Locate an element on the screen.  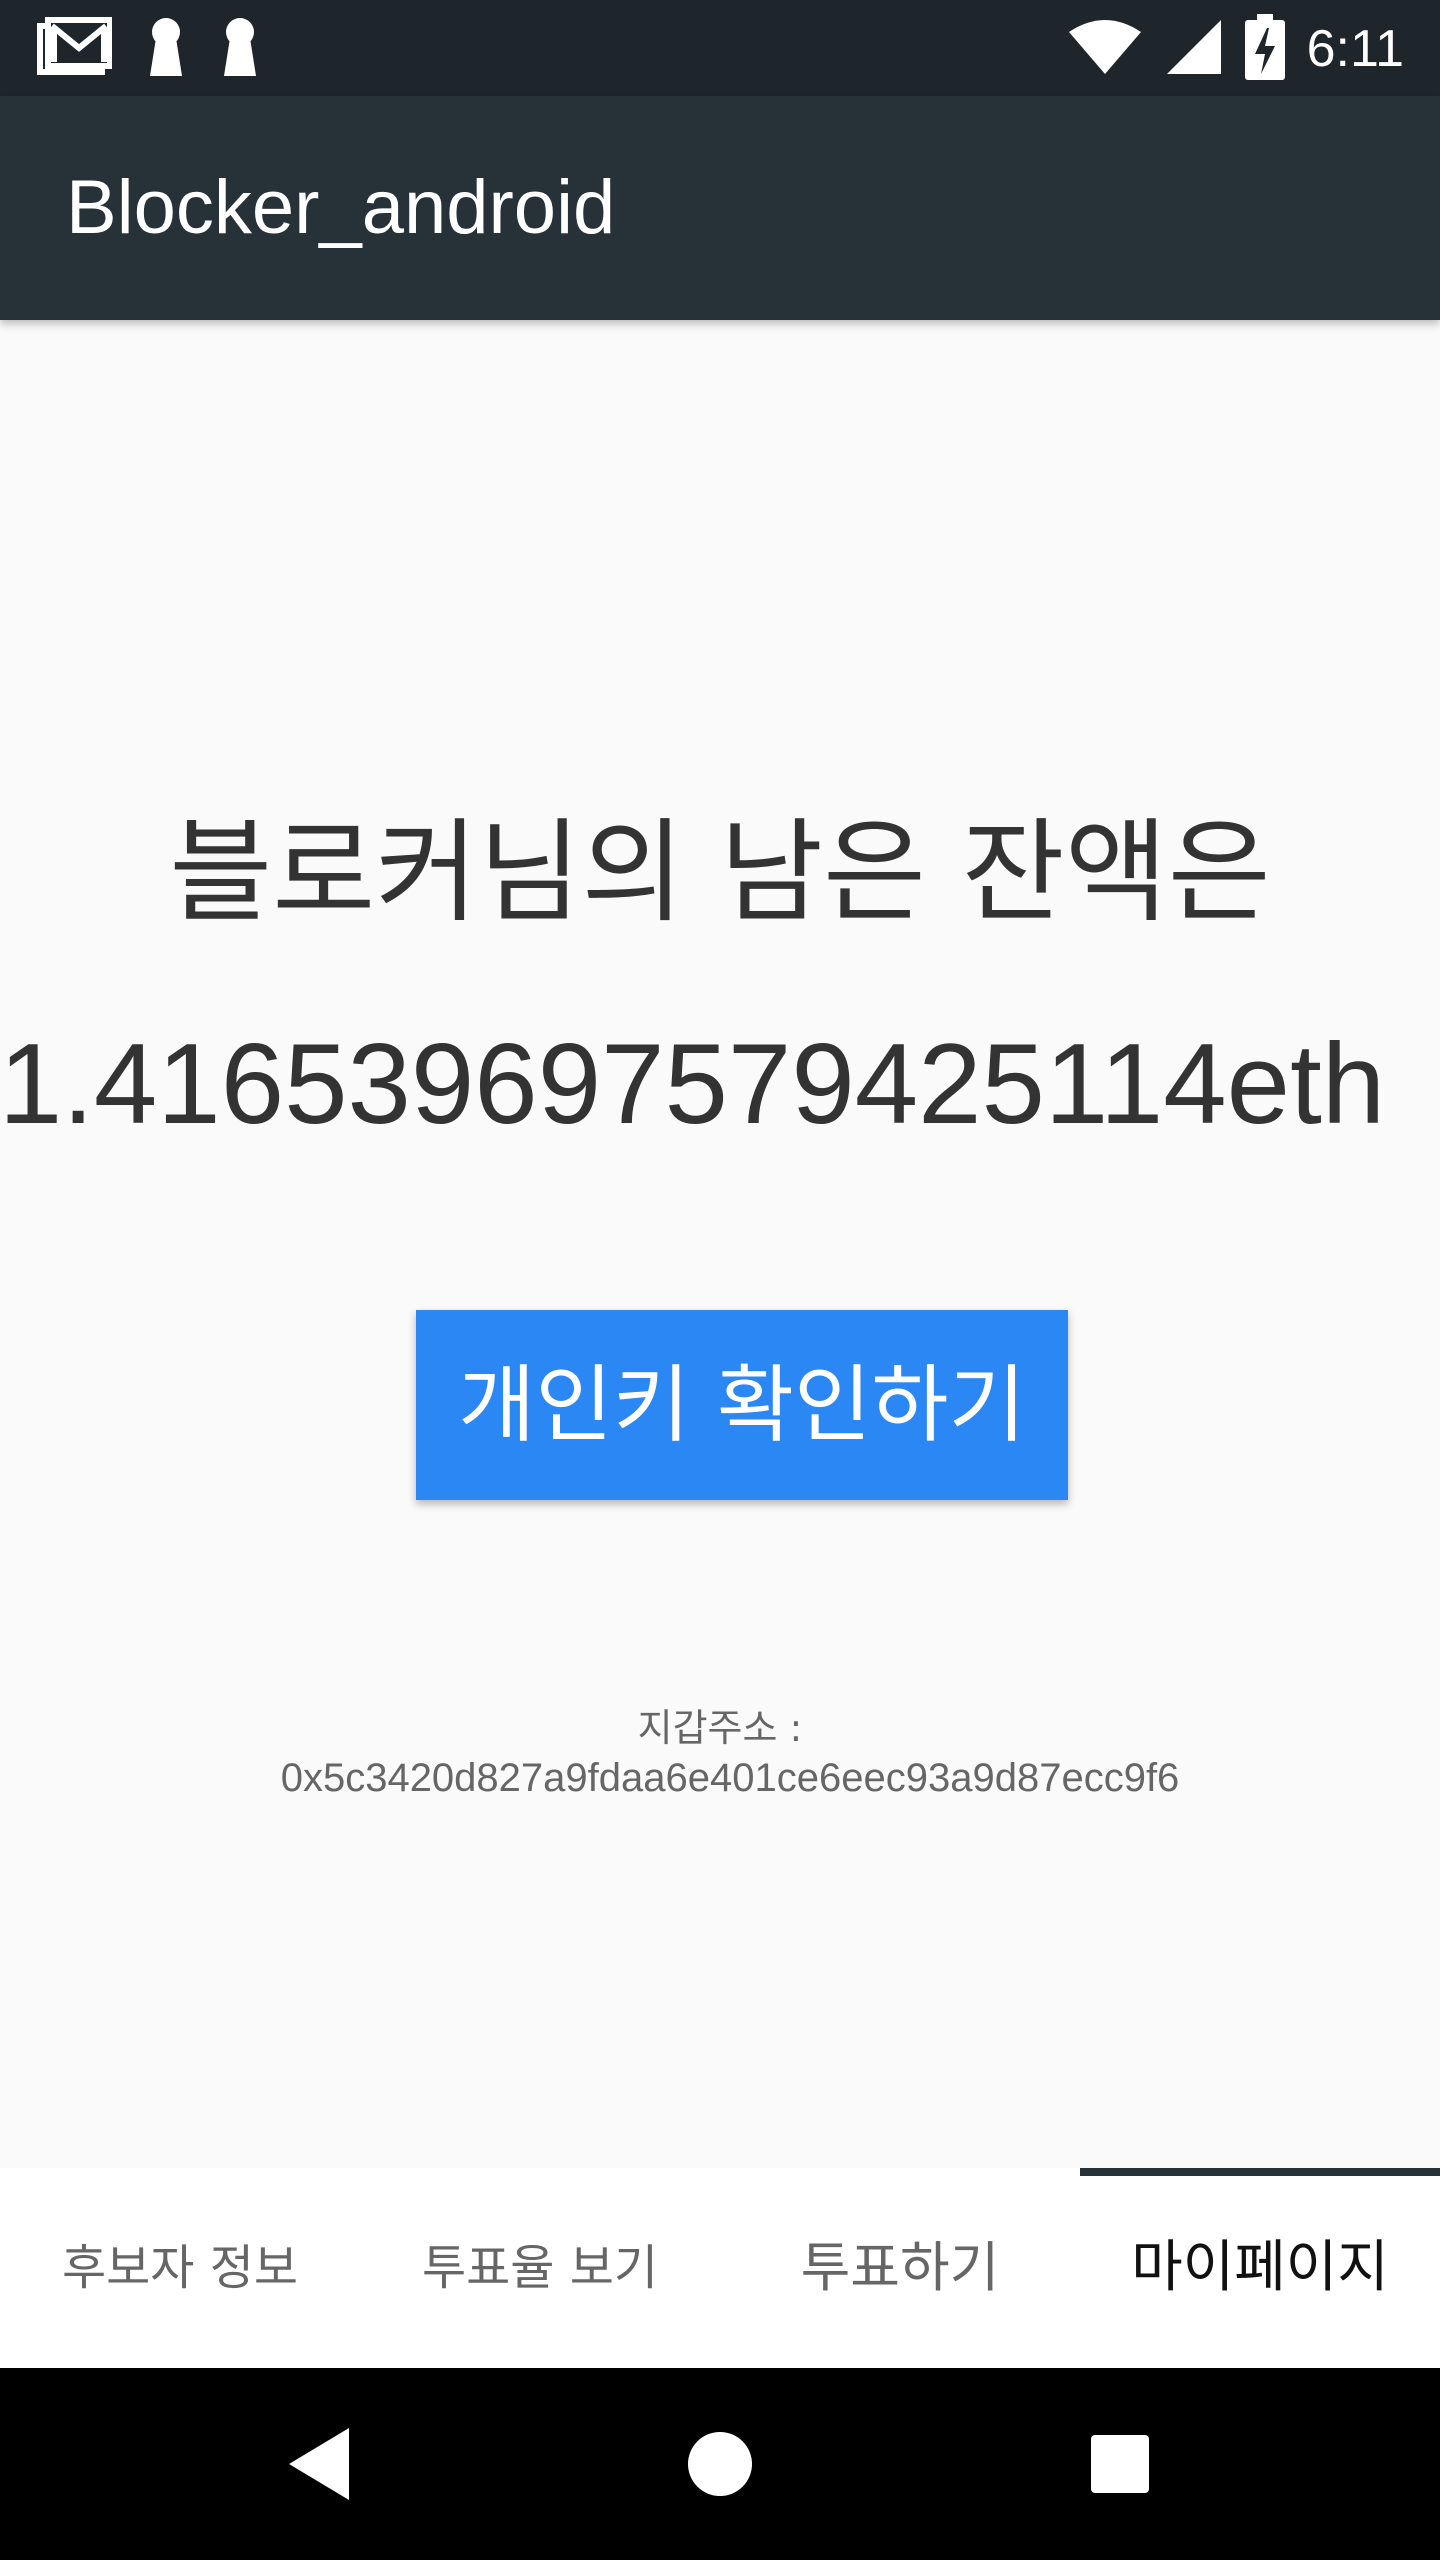
tab-my-page: 마이페이지 is located at coordinates (1260, 2268).